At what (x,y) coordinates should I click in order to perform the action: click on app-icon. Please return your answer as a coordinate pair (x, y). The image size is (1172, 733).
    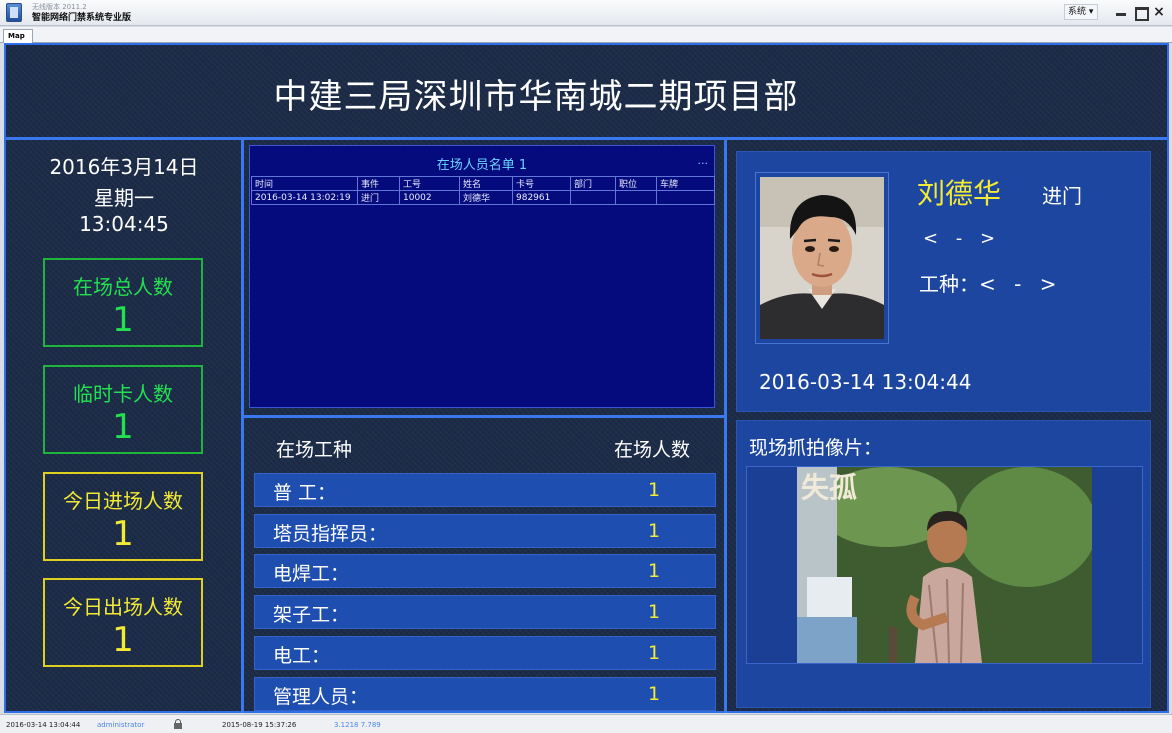
    Looking at the image, I should click on (14, 12).